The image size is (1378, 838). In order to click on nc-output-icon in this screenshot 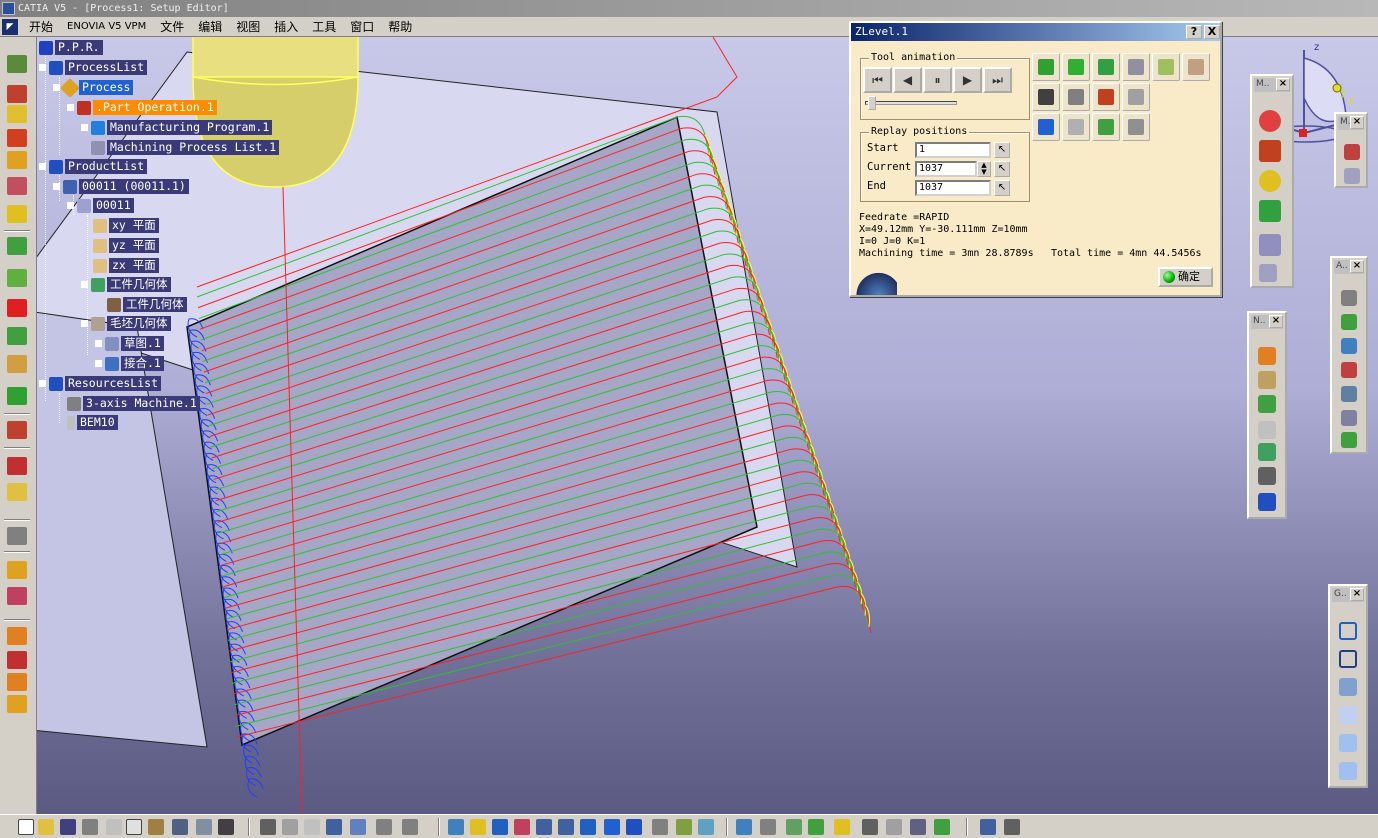, I will do `click(1267, 356)`.